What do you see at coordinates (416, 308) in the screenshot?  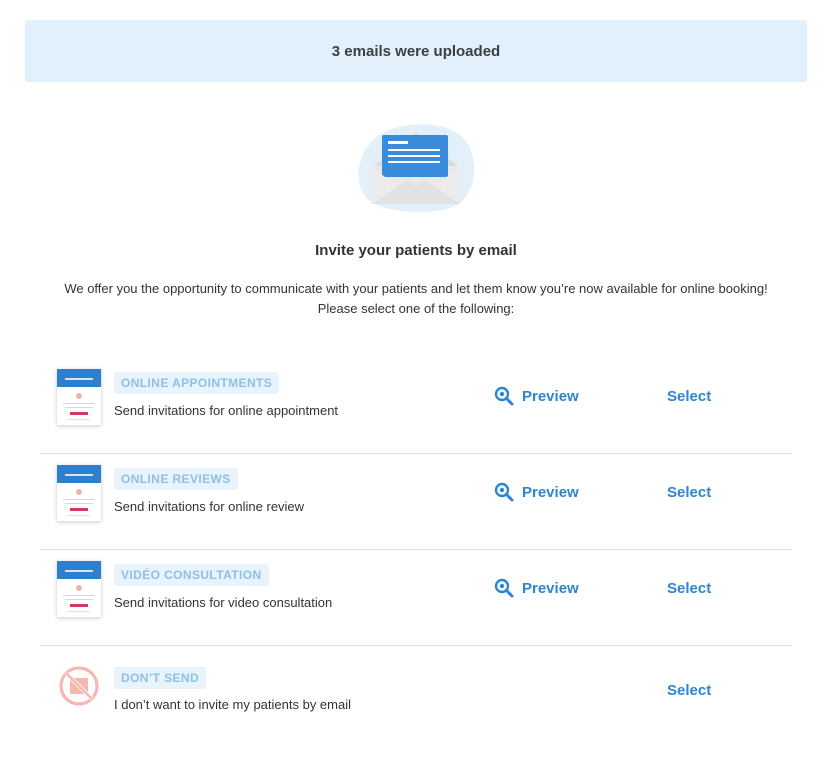 I see `description-line-2: Please select one of the following:` at bounding box center [416, 308].